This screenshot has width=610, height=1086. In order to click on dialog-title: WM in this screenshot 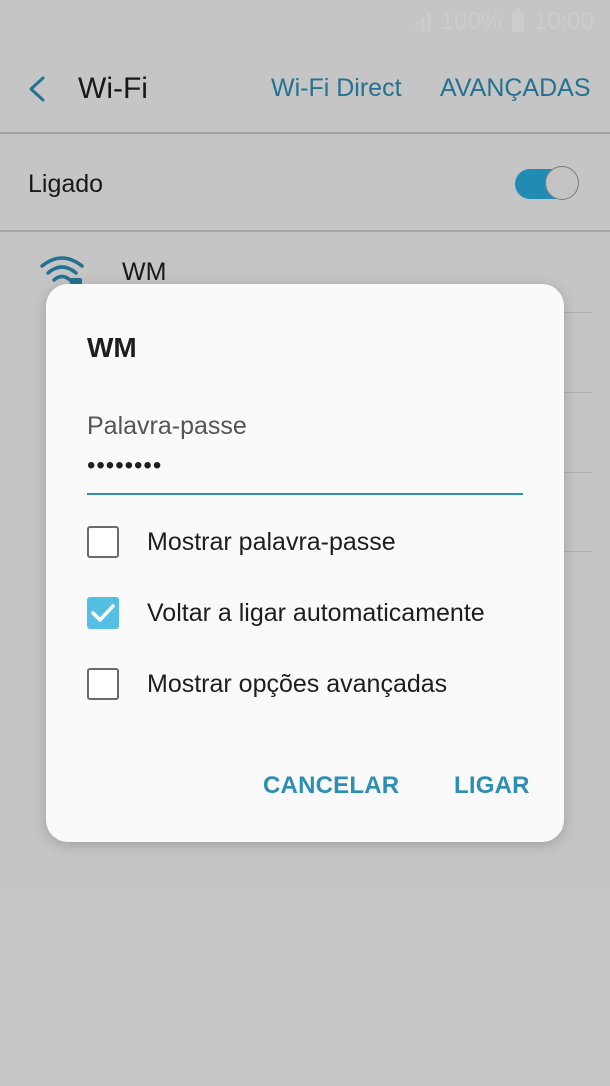, I will do `click(112, 347)`.